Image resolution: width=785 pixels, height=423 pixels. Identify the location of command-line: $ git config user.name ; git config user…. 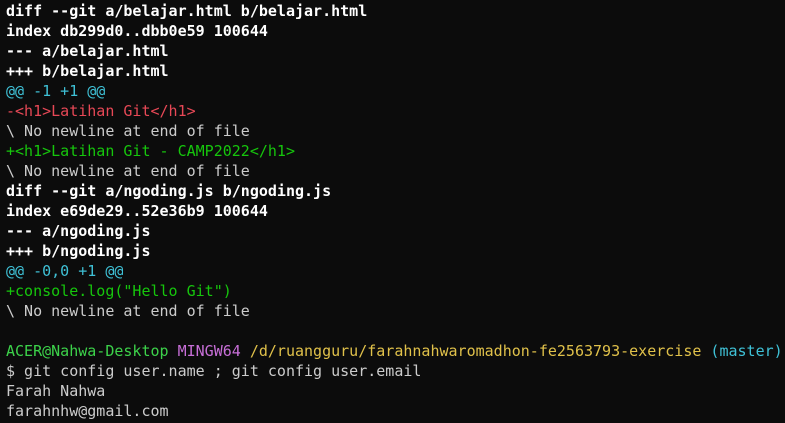
(395, 371).